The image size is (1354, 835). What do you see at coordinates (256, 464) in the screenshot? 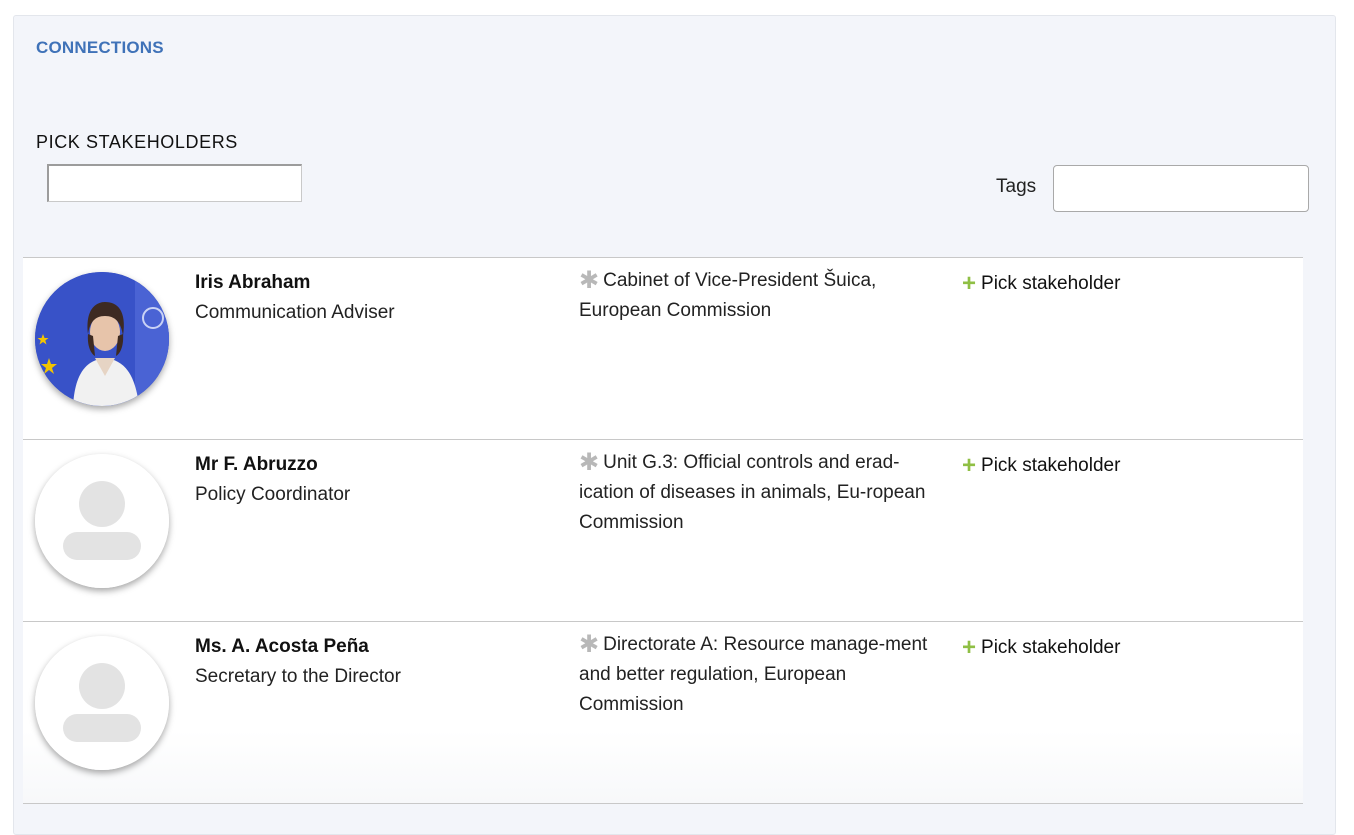
I see `stakeholder-name: Mr F. Abruzzo` at bounding box center [256, 464].